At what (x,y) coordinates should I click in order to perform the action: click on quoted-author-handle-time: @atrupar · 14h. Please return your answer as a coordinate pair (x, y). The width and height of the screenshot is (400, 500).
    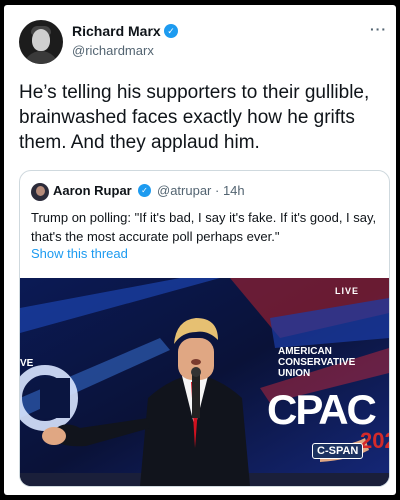
    Looking at the image, I should click on (201, 190).